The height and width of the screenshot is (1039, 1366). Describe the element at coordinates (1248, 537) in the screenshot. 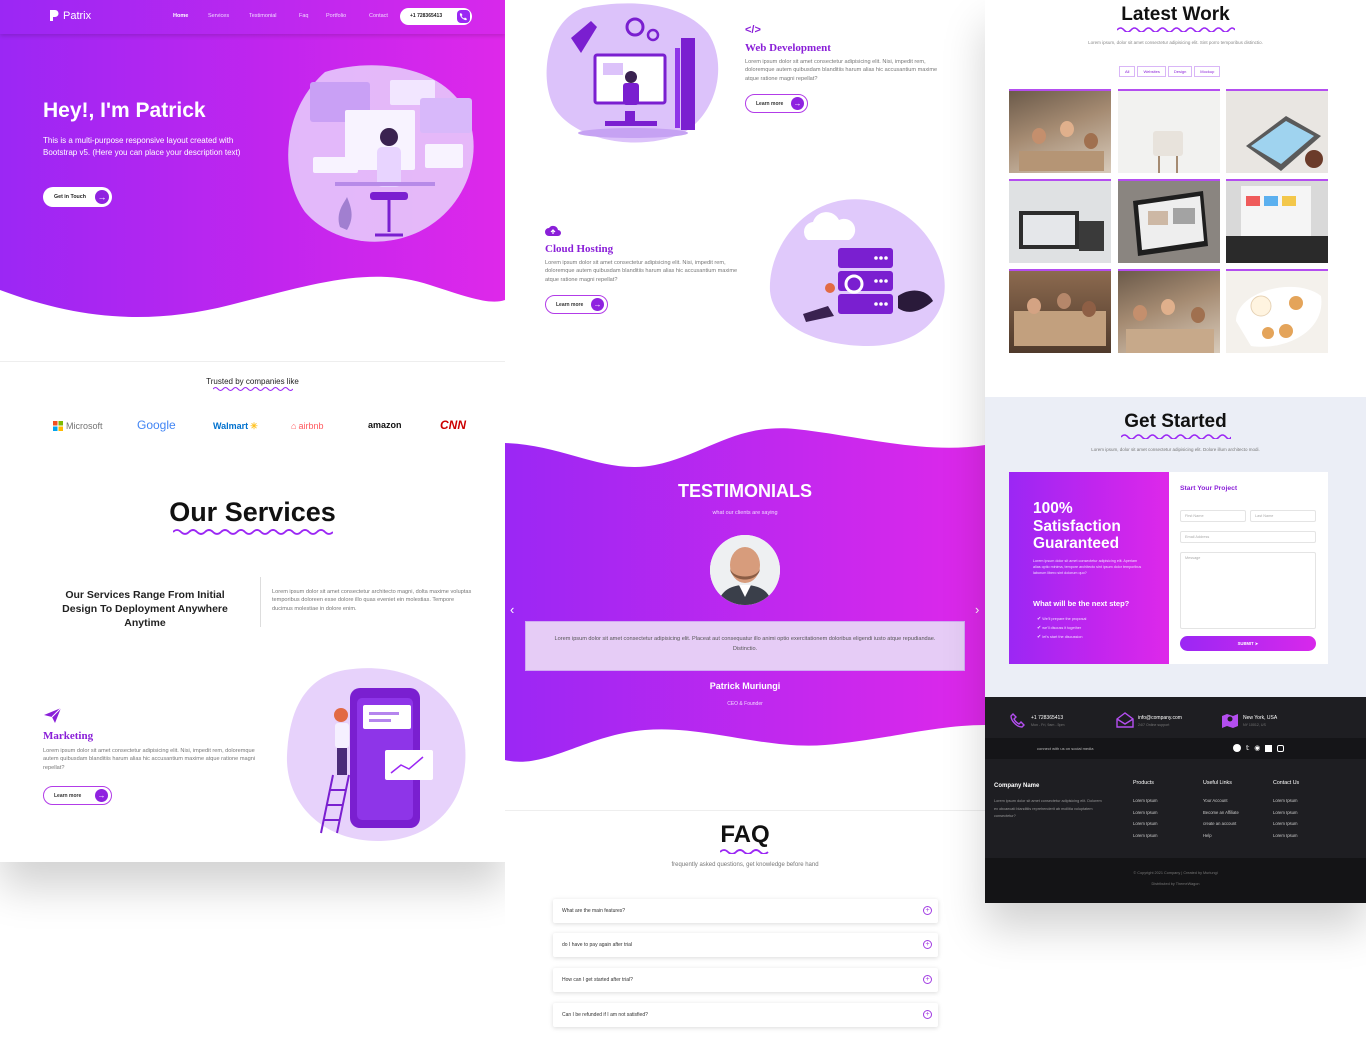

I see `email-field: Email Address` at that location.